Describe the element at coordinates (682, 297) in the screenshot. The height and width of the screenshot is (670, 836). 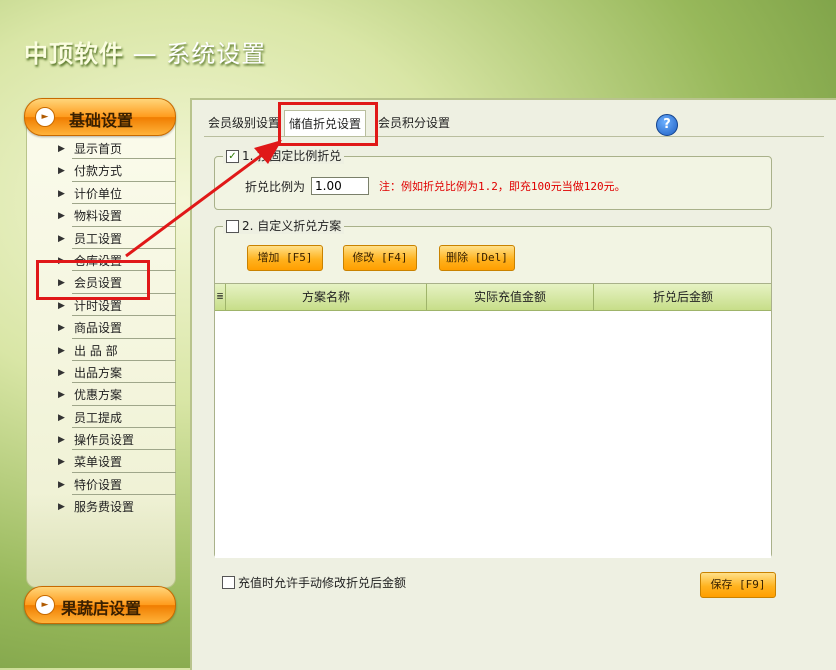
I see `column-converted-amount: 折兑后金额` at that location.